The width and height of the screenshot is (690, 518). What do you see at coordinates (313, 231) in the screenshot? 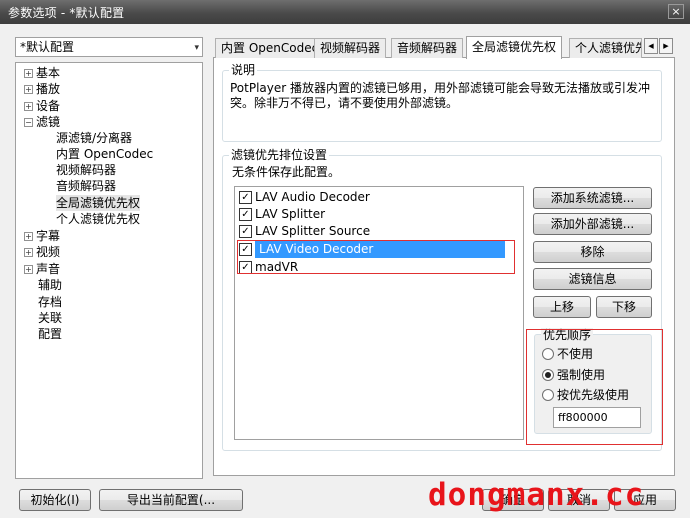
I see `filter-name: LAV Splitter Source` at bounding box center [313, 231].